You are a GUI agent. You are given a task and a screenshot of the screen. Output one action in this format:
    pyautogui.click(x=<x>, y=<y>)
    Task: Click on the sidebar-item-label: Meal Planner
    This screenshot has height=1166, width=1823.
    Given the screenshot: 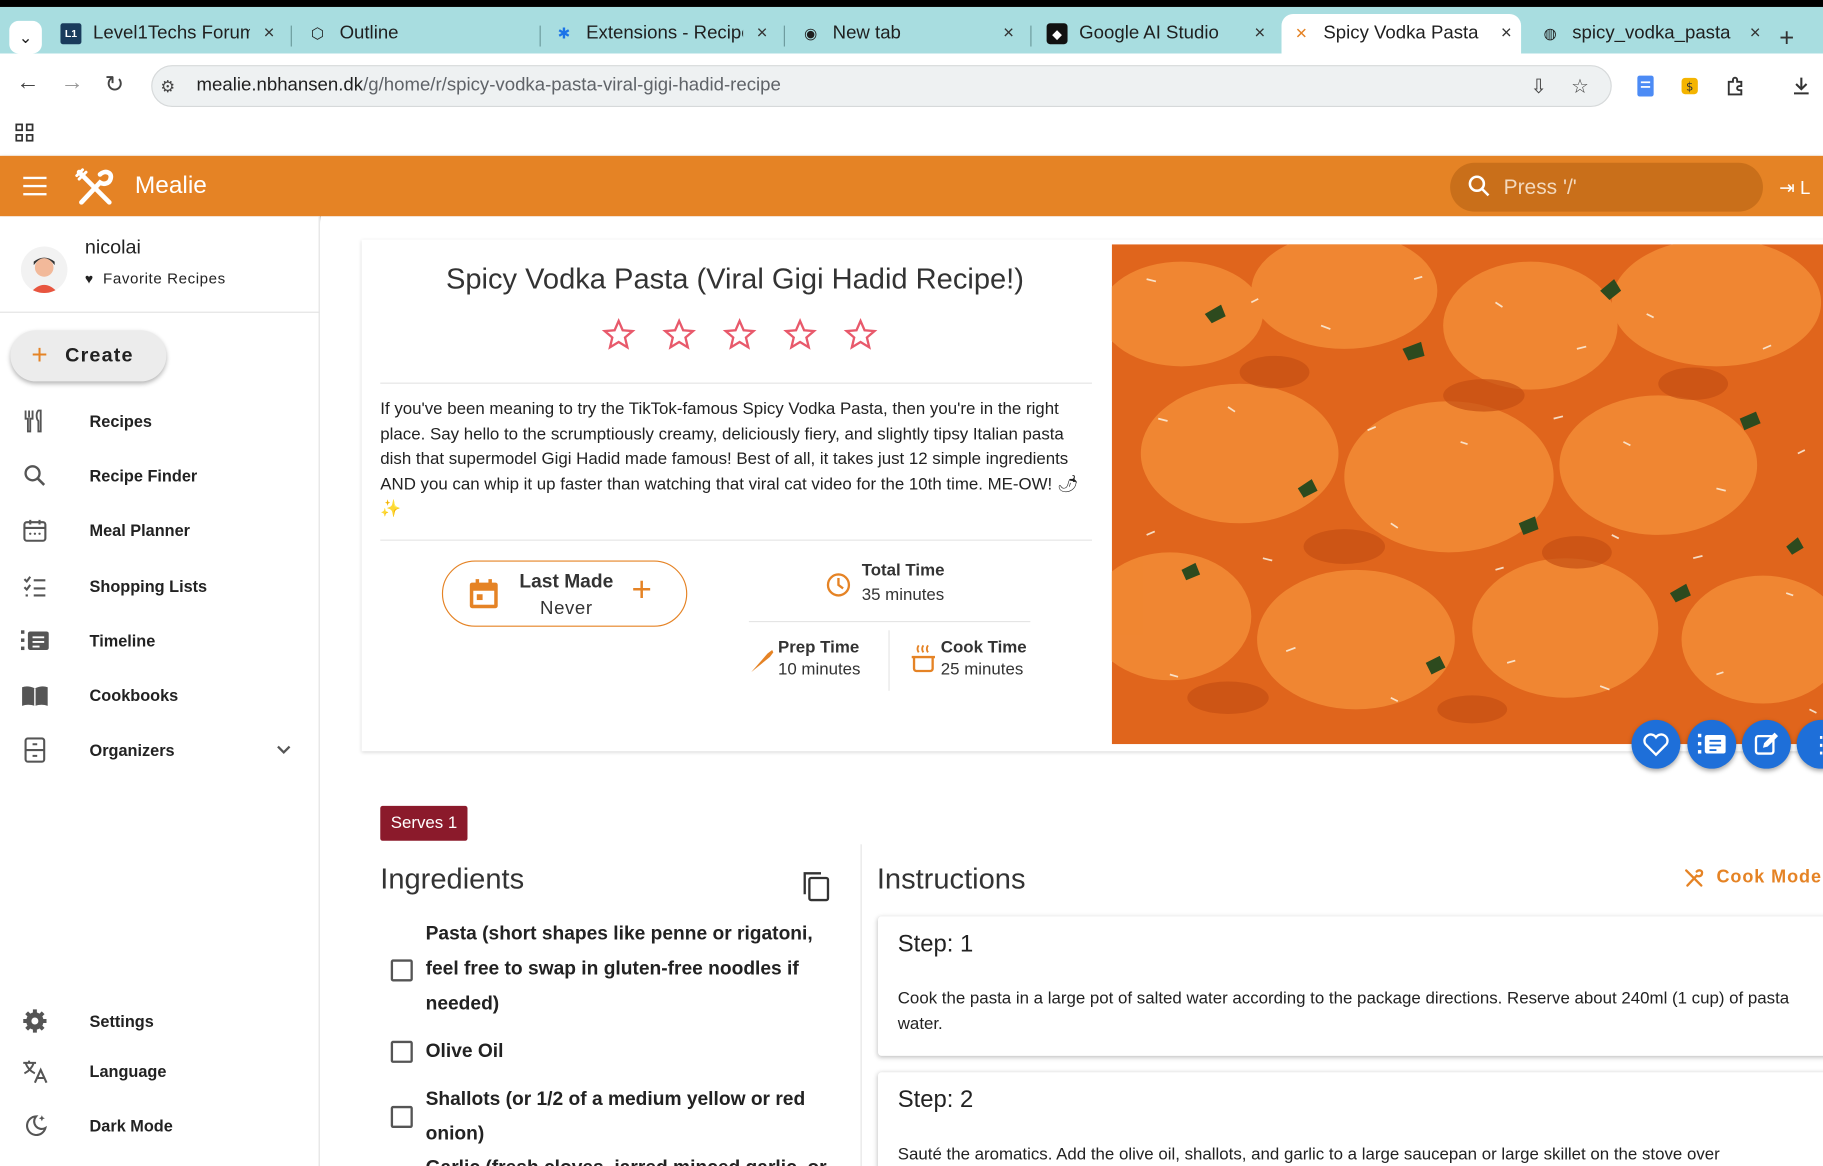 What is the action you would take?
    pyautogui.click(x=139, y=530)
    